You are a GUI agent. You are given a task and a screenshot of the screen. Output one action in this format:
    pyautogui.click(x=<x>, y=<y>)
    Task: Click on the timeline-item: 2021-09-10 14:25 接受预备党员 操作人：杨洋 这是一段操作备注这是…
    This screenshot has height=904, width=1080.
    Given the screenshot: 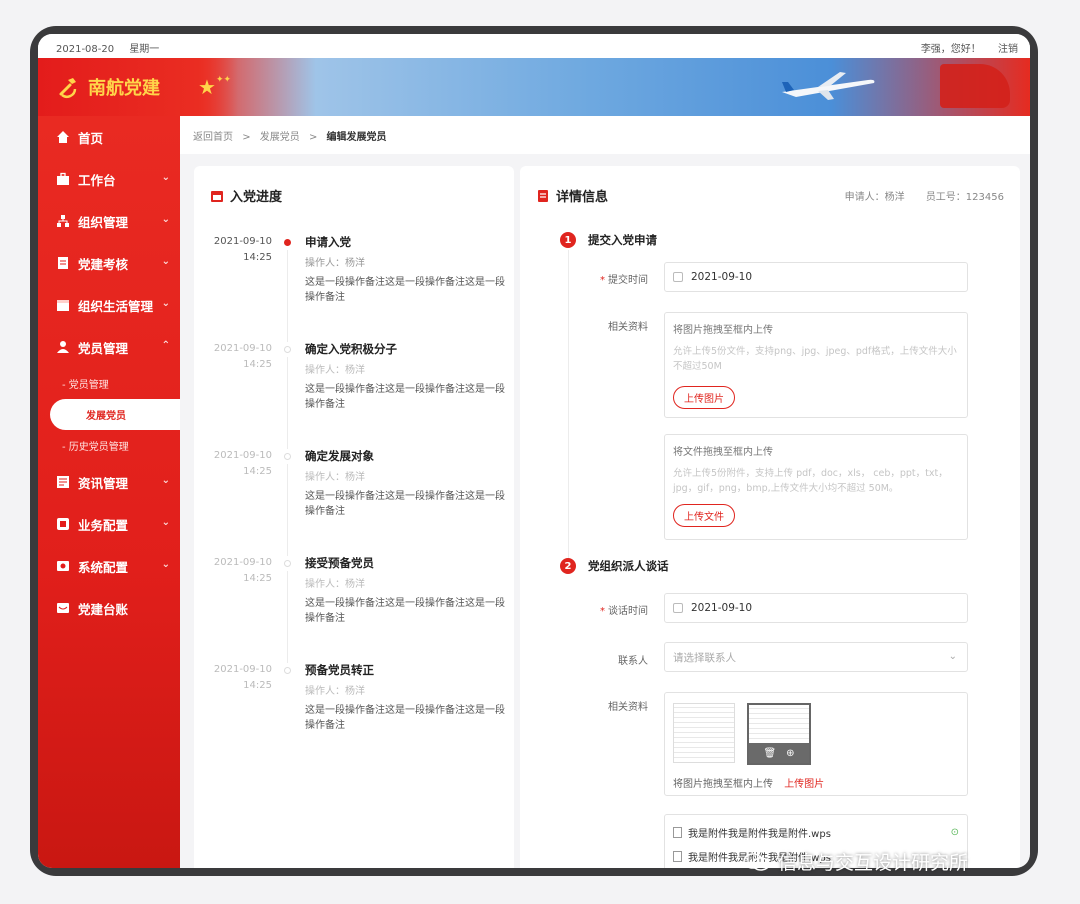 What is the action you would take?
    pyautogui.click(x=360, y=609)
    